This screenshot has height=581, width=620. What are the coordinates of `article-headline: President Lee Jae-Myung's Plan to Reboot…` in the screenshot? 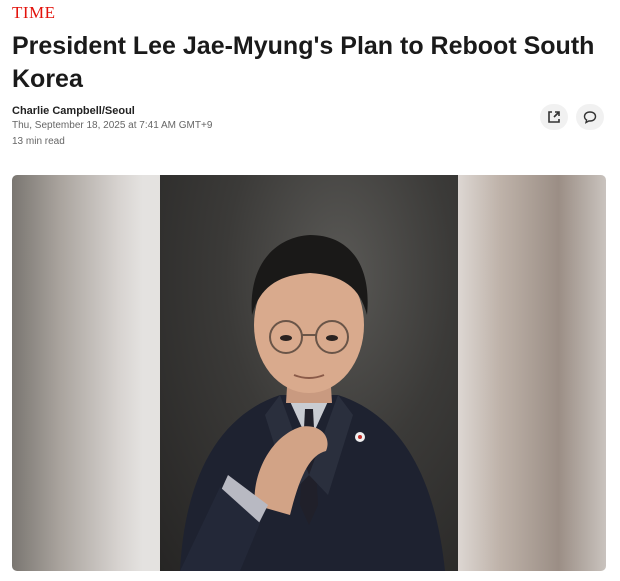 It's located at (303, 62).